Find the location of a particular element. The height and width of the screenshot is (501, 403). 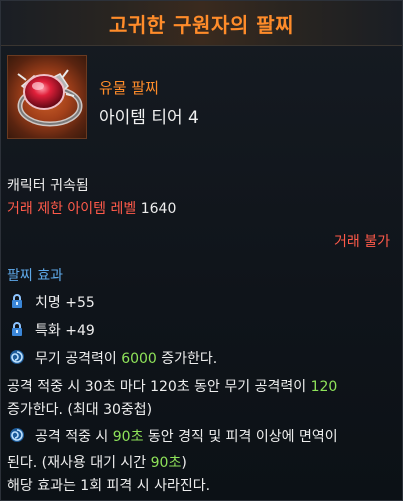

trade-level-value: 1640 is located at coordinates (158, 209).